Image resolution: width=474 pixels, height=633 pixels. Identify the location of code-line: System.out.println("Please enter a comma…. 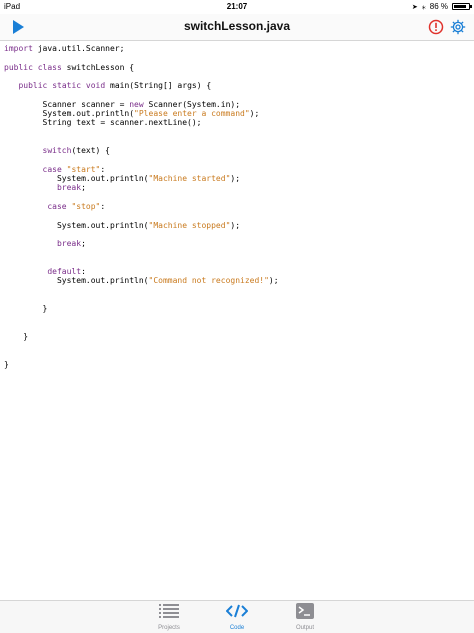
(239, 113).